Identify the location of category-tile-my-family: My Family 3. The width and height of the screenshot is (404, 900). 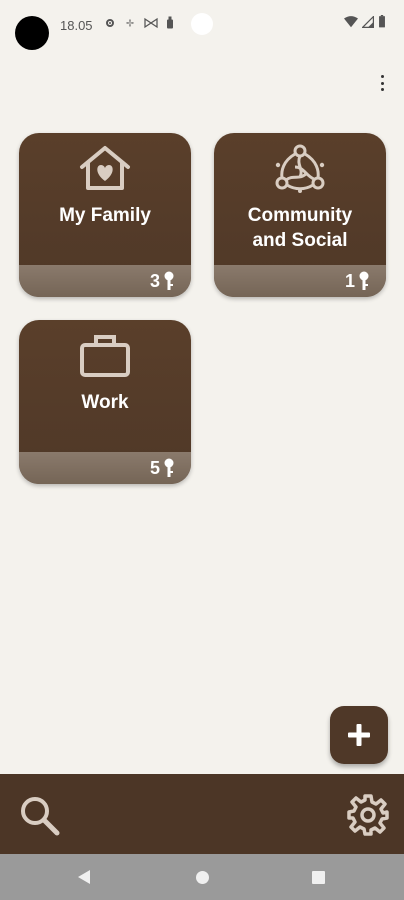
(105, 215).